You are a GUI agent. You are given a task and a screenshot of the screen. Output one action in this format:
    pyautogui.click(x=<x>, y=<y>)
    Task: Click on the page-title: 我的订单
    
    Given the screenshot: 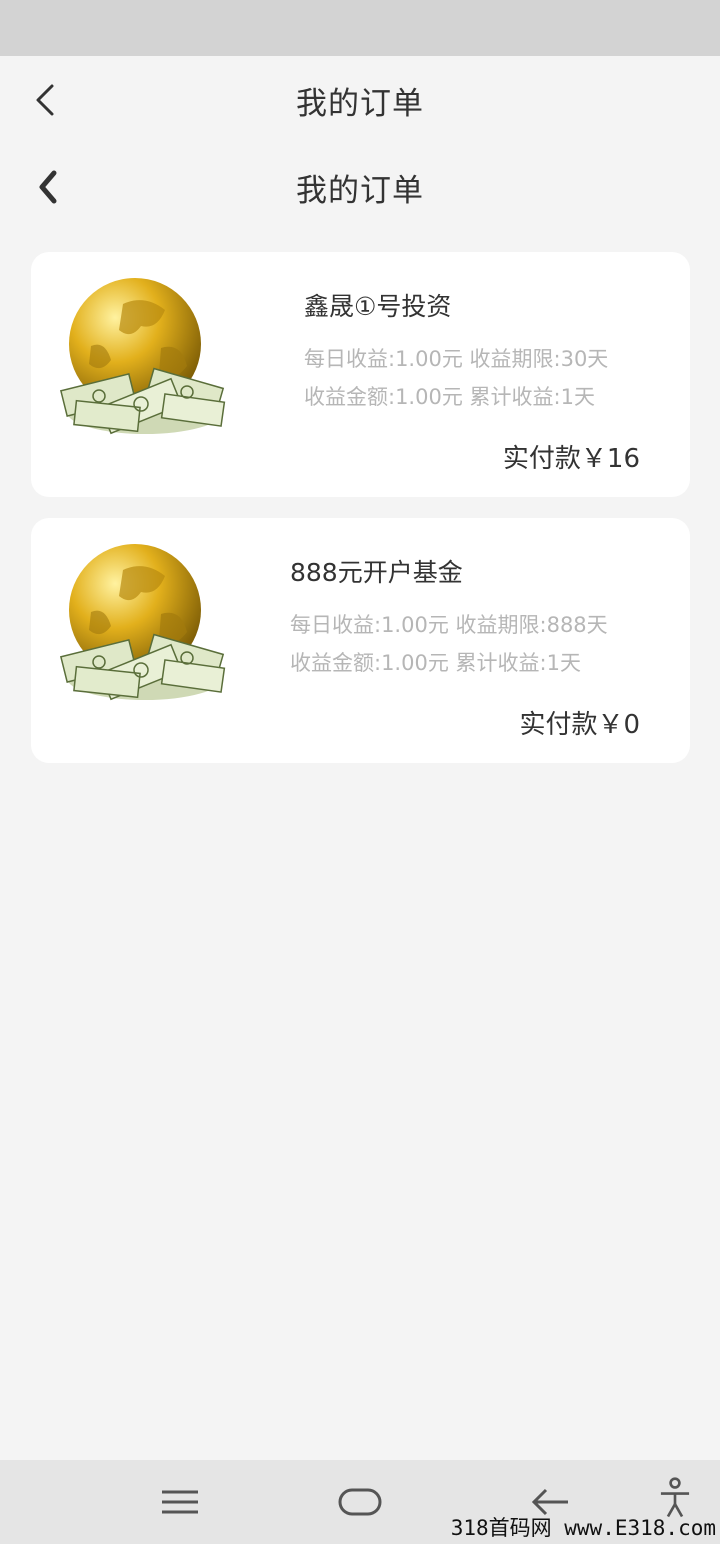 What is the action you would take?
    pyautogui.click(x=360, y=103)
    